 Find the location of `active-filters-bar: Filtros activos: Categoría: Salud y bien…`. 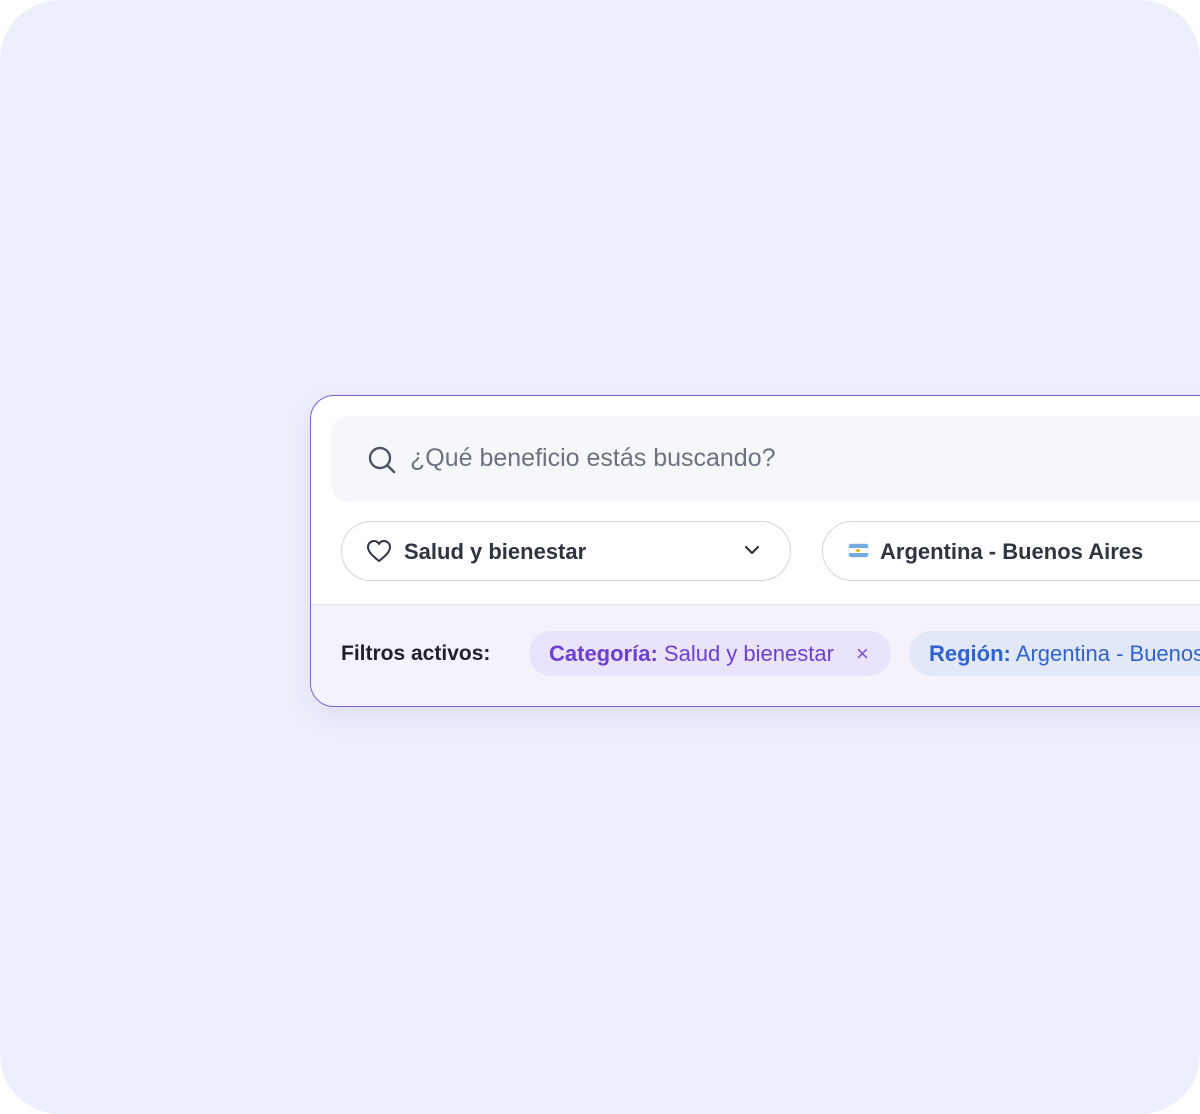

active-filters-bar: Filtros activos: Categoría: Salud y bien… is located at coordinates (755, 655).